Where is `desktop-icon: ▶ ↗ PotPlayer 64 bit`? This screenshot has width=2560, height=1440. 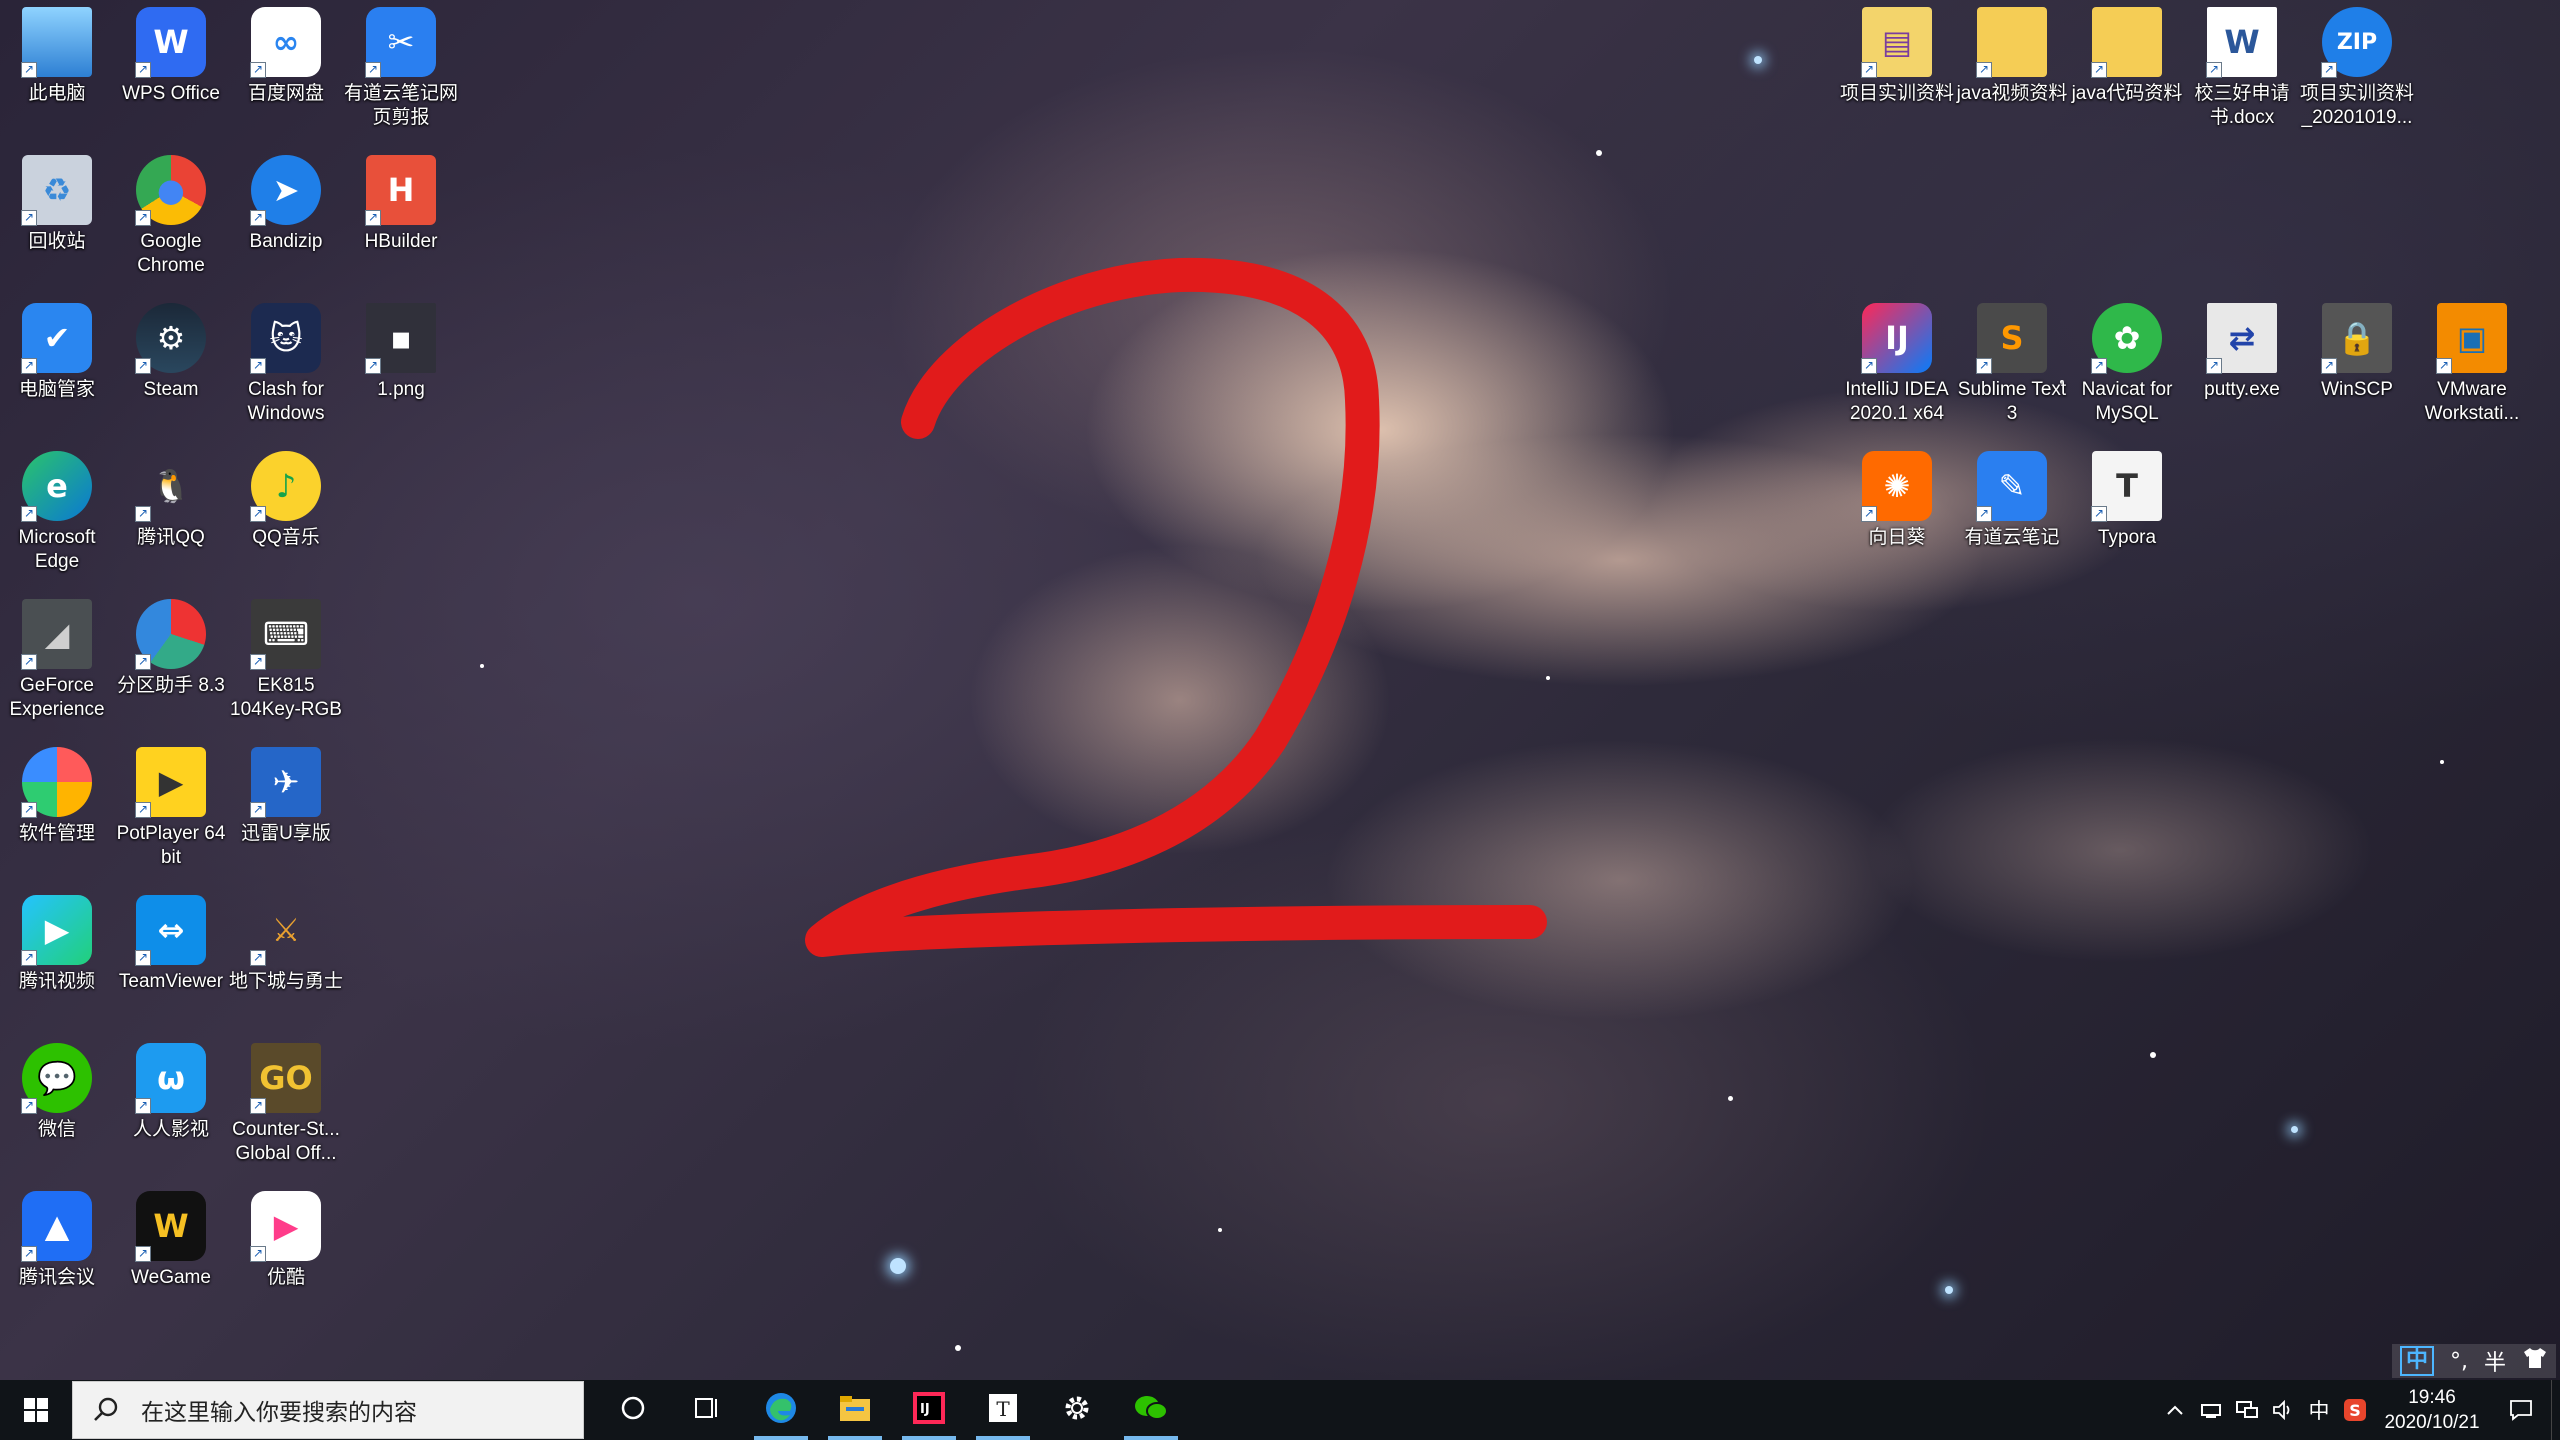
desktop-icon: ▶ ↗ PotPlayer 64 bit is located at coordinates (171, 808).